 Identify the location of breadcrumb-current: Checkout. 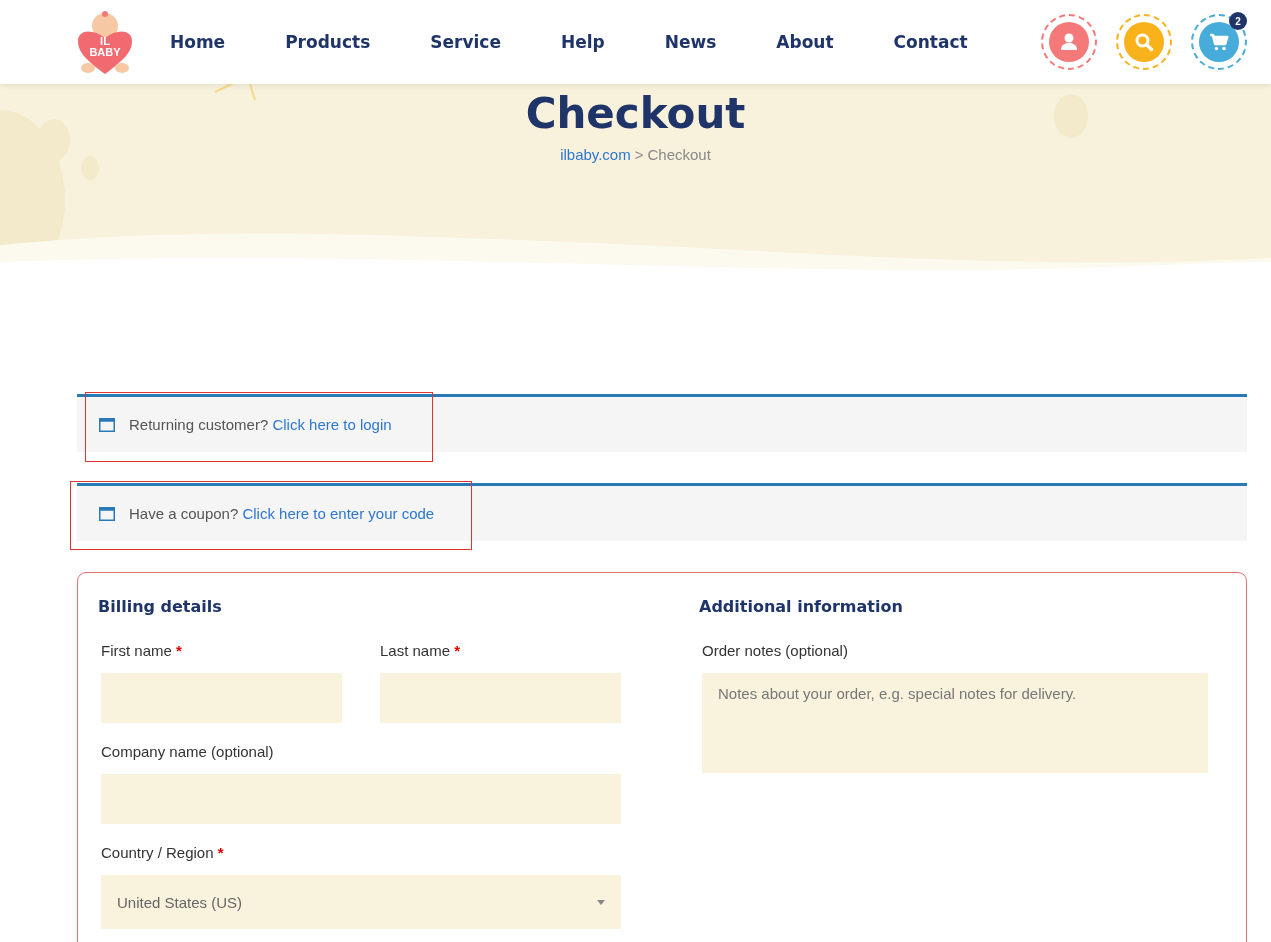
(679, 154).